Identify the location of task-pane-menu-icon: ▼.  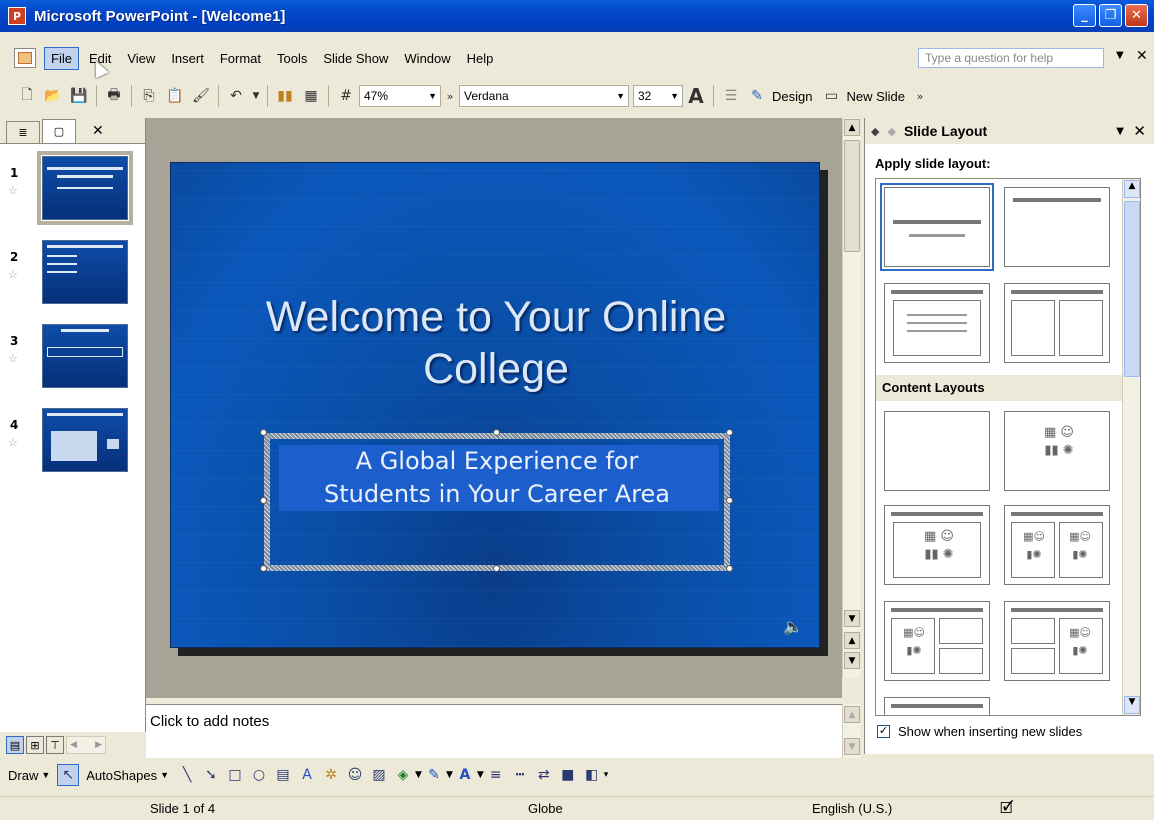
(1120, 131).